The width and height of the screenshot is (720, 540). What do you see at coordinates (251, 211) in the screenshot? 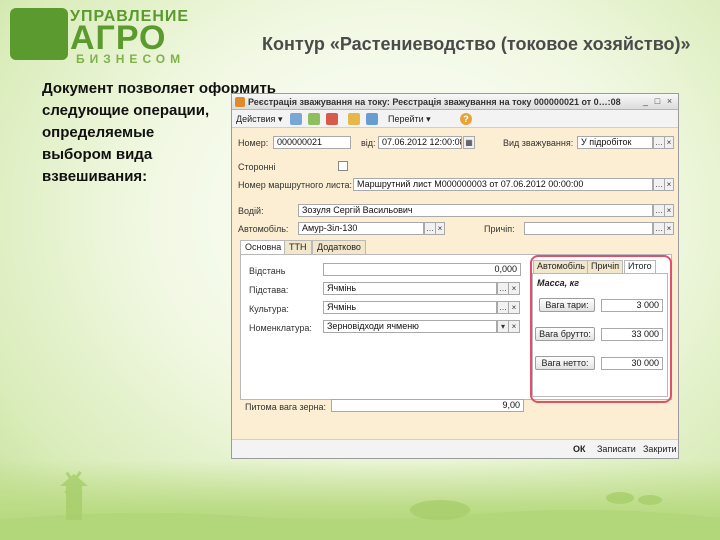
I see `driver-label: Водій:` at bounding box center [251, 211].